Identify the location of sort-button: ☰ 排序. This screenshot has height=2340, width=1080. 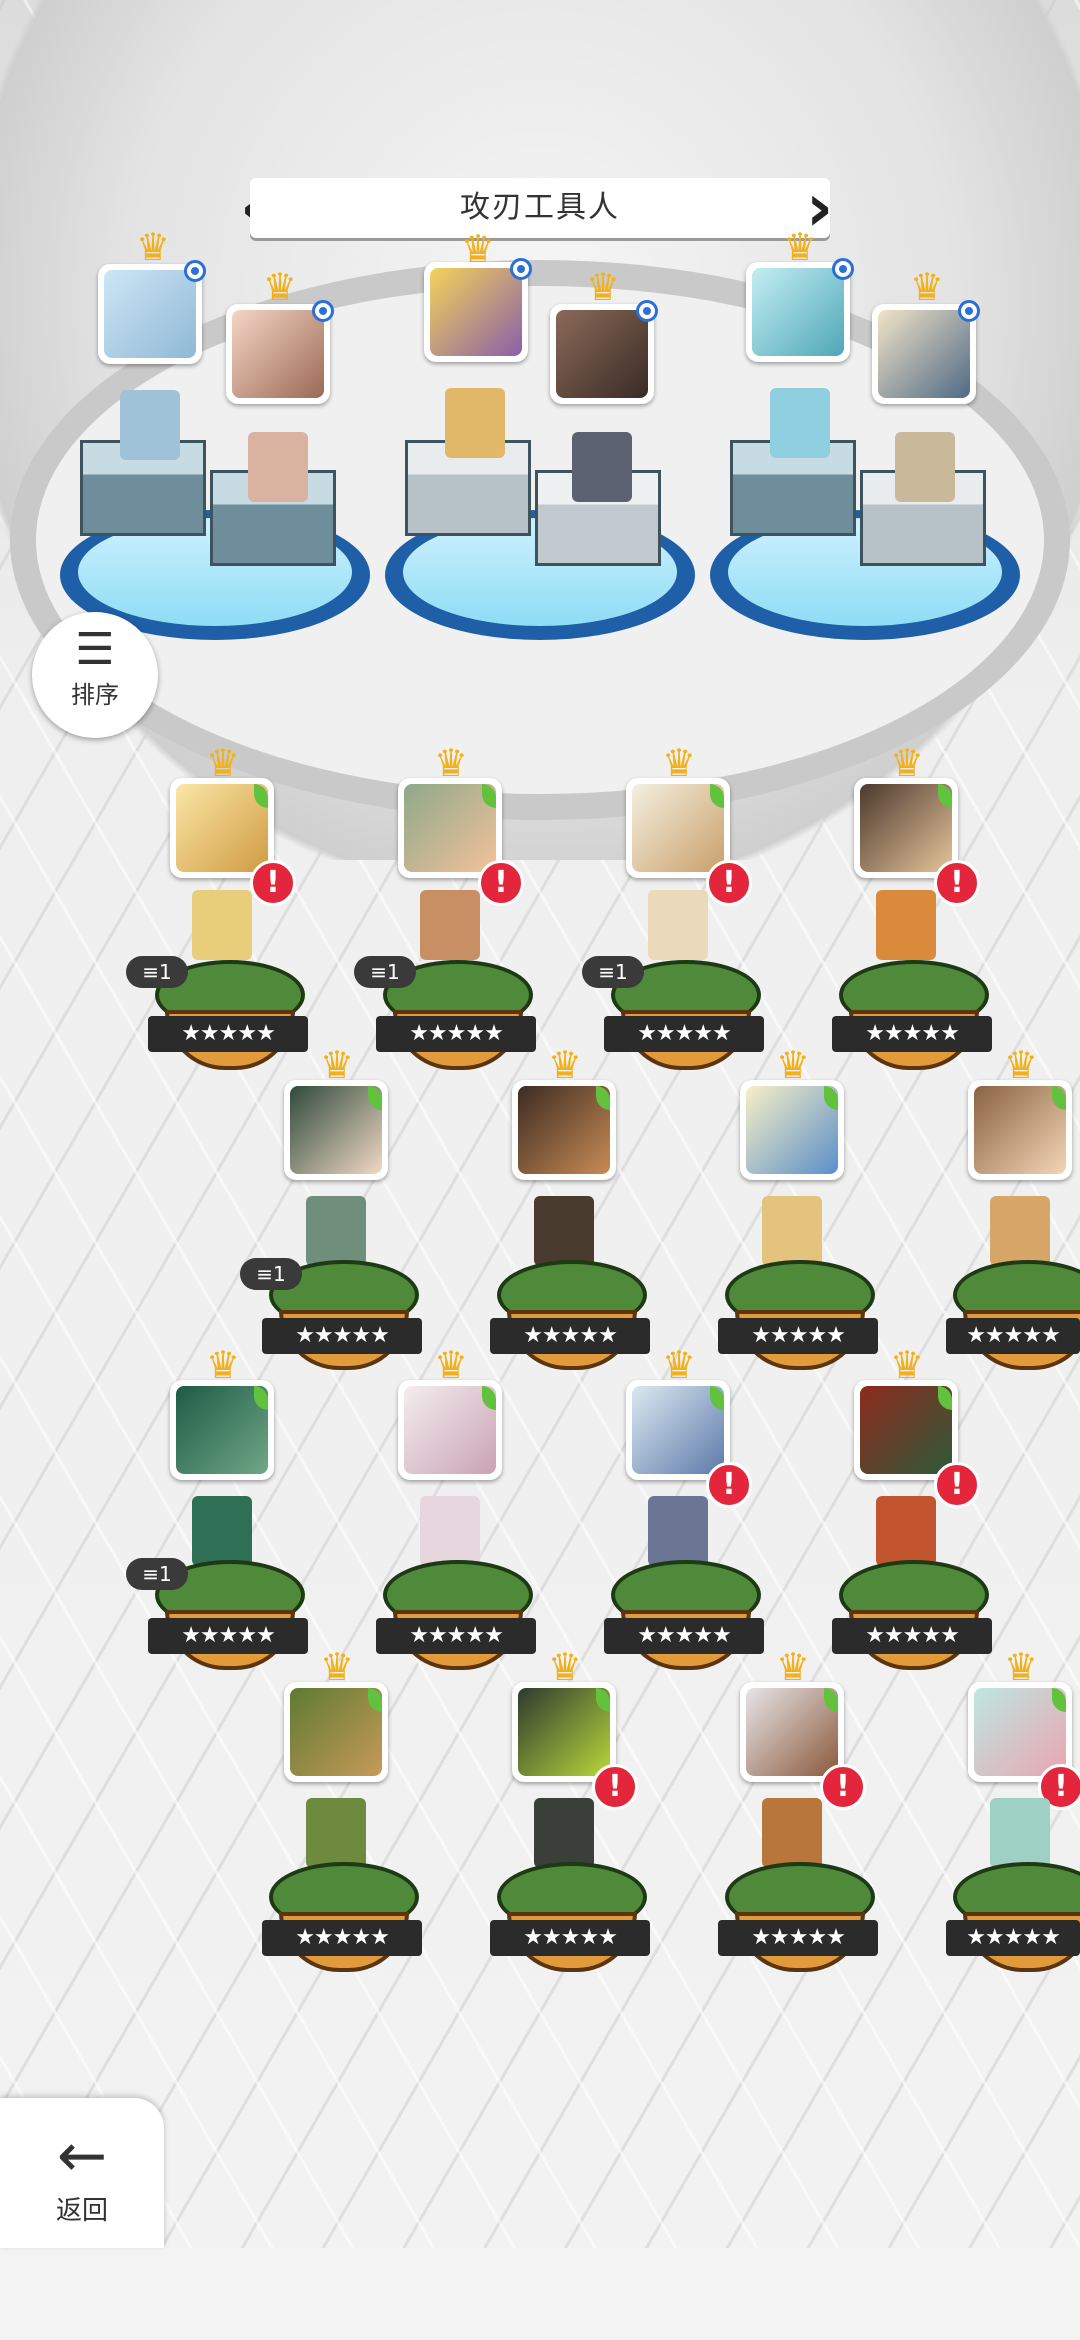
(95, 675).